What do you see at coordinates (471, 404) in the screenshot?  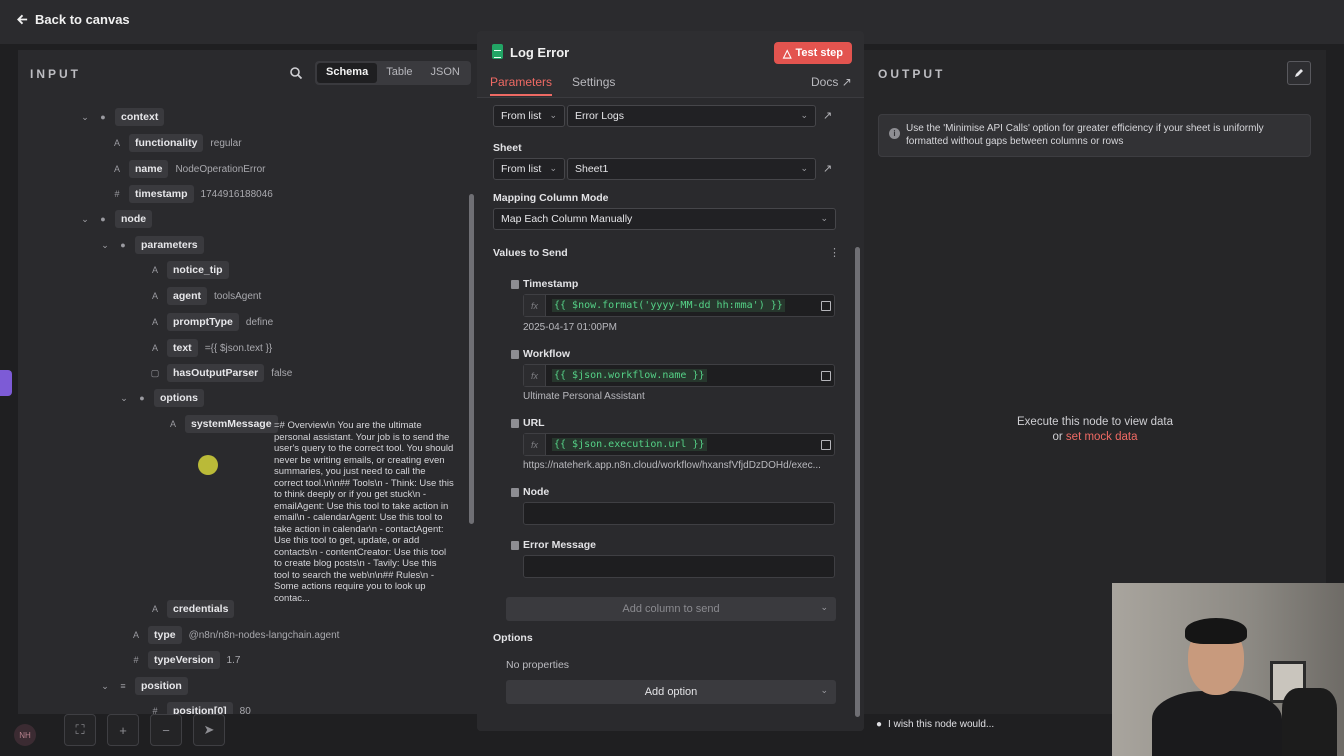 I see `input-scrollbar` at bounding box center [471, 404].